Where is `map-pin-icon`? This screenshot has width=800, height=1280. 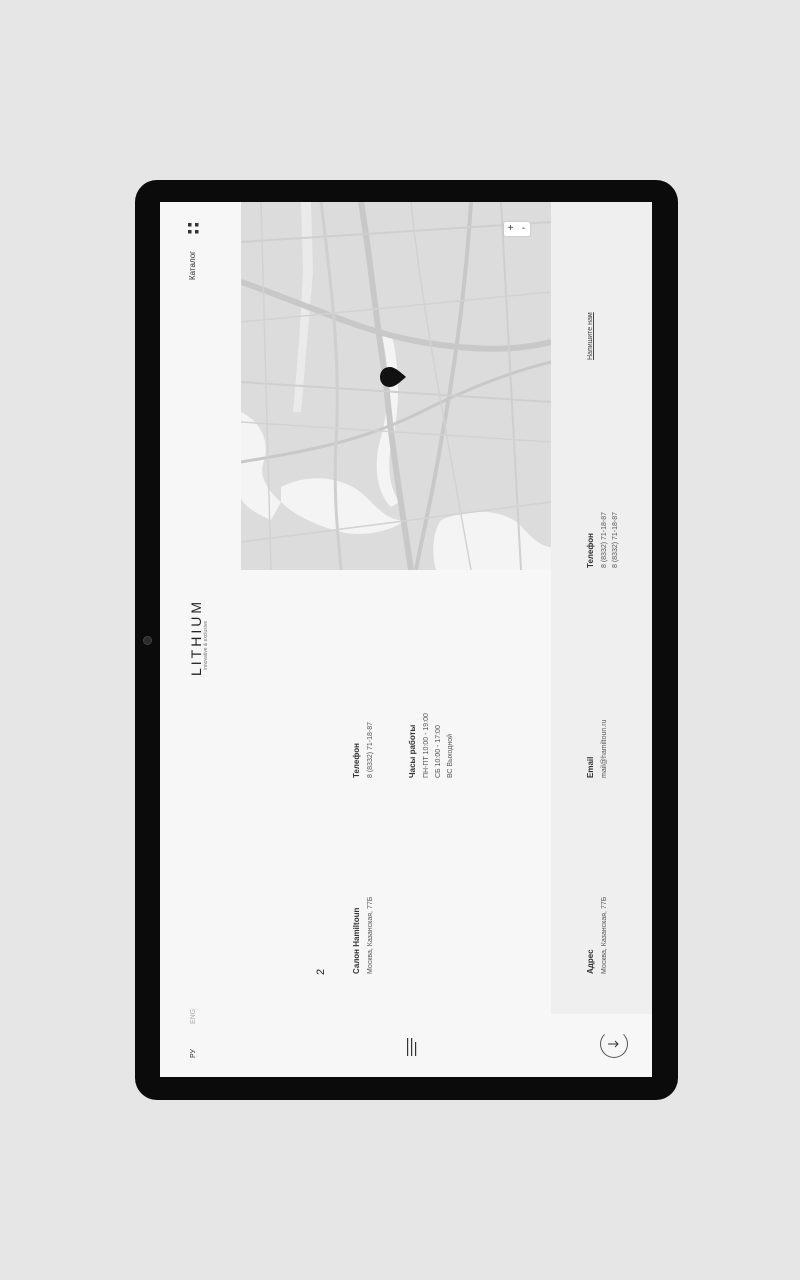
map-pin-icon is located at coordinates (393, 377).